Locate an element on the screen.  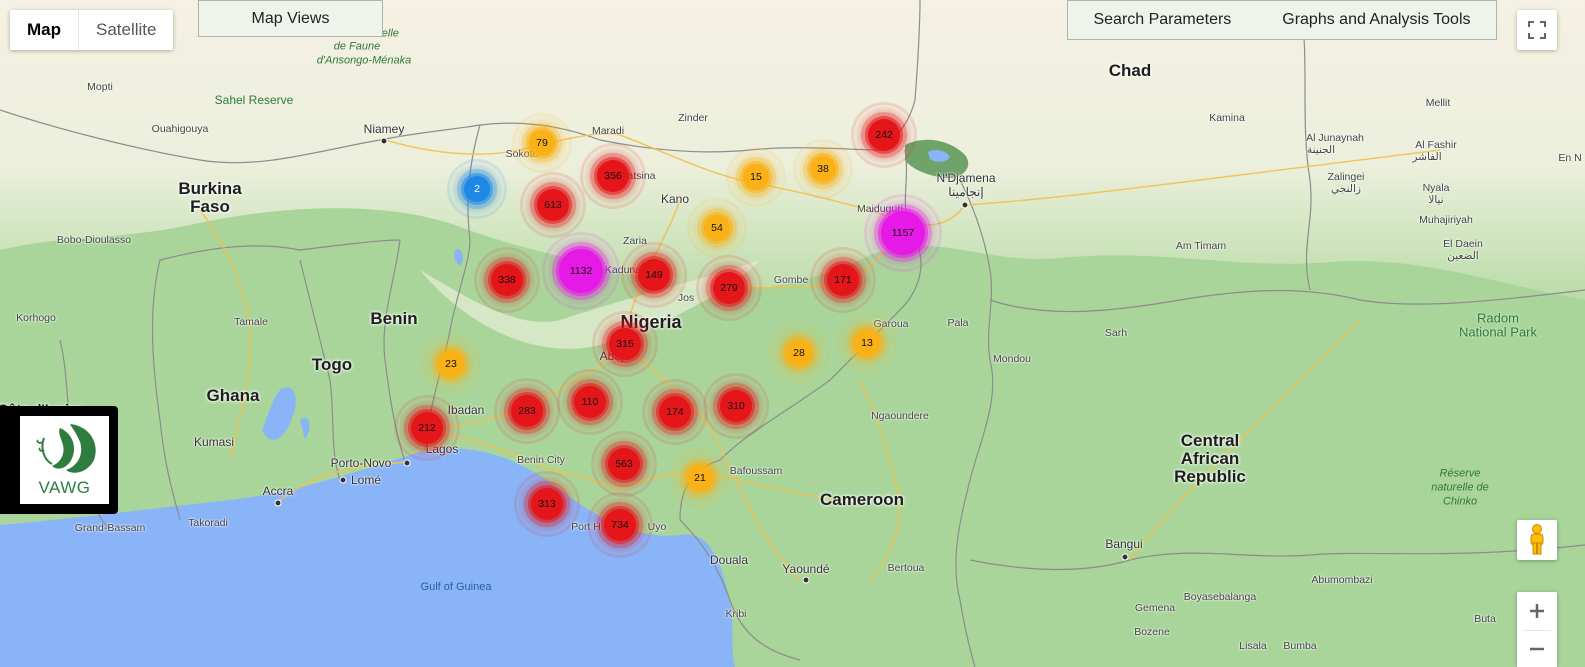
cluster-marker: 79 is located at coordinates (542, 143).